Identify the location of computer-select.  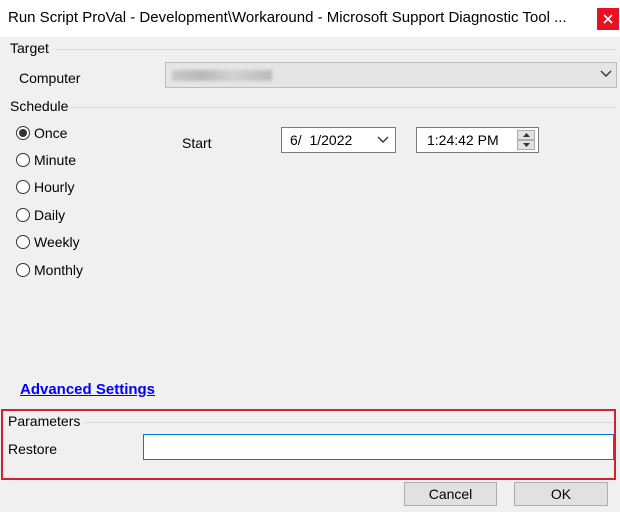
(391, 75).